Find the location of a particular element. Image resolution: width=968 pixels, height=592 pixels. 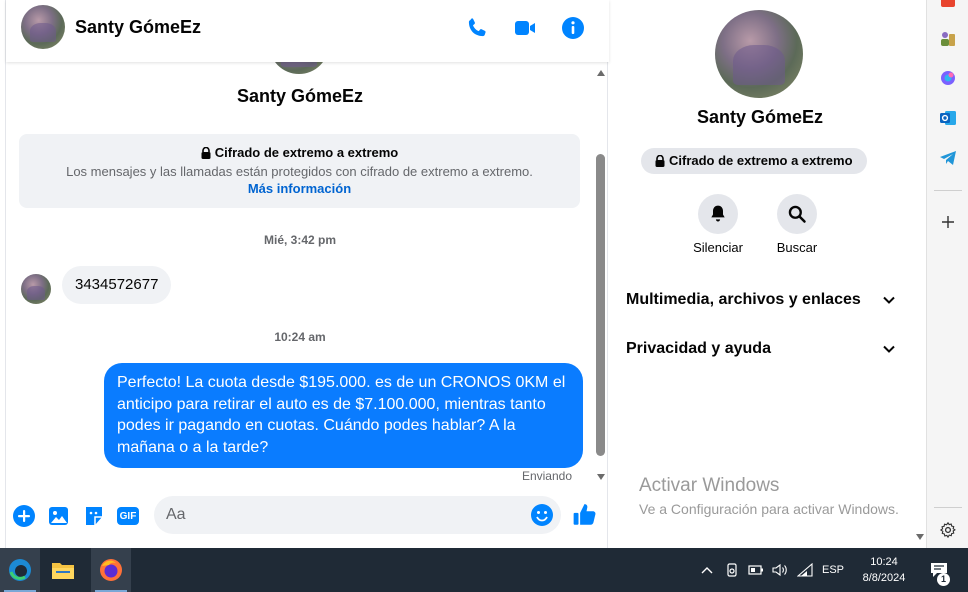

info-panel-scrollbar is located at coordinates (919, 274).